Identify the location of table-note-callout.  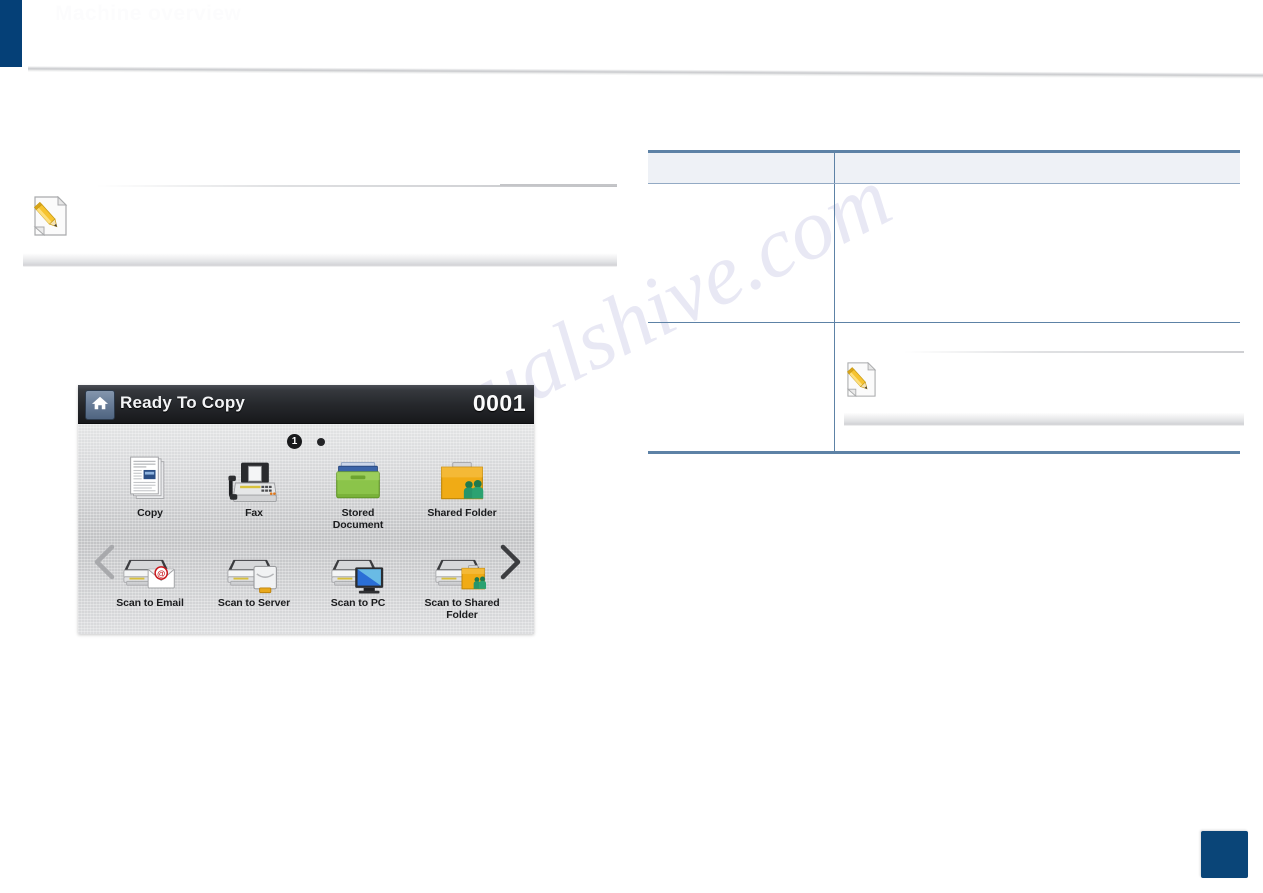
(1043, 394).